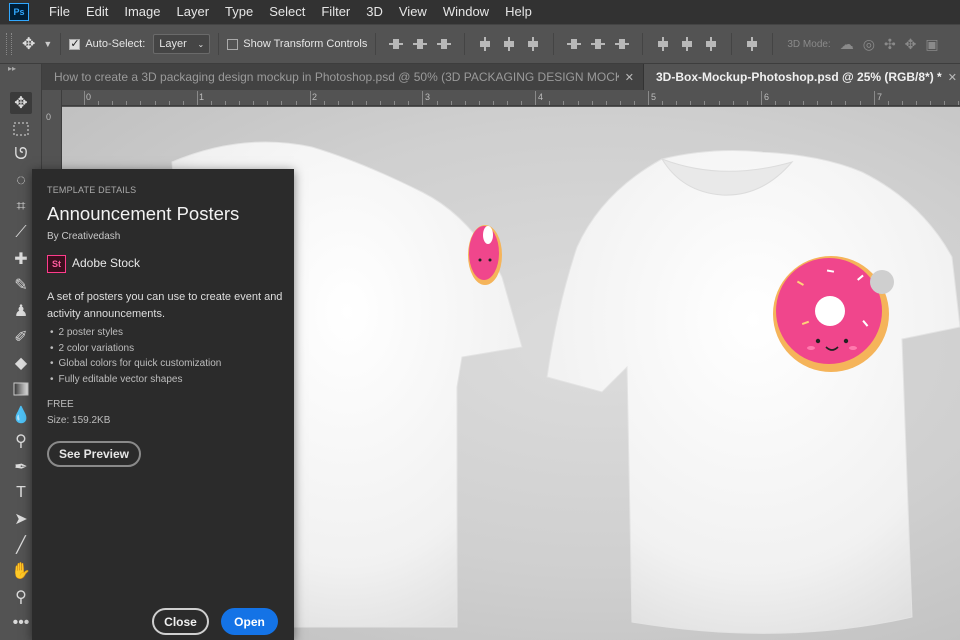  I want to click on slide-3d-camera-icon: ✥, so click(911, 44).